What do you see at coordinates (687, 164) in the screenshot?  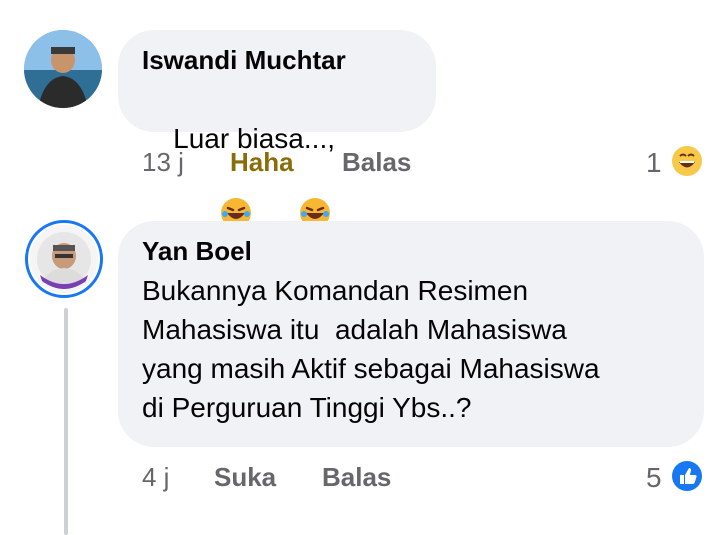 I see `haha-reaction-icon` at bounding box center [687, 164].